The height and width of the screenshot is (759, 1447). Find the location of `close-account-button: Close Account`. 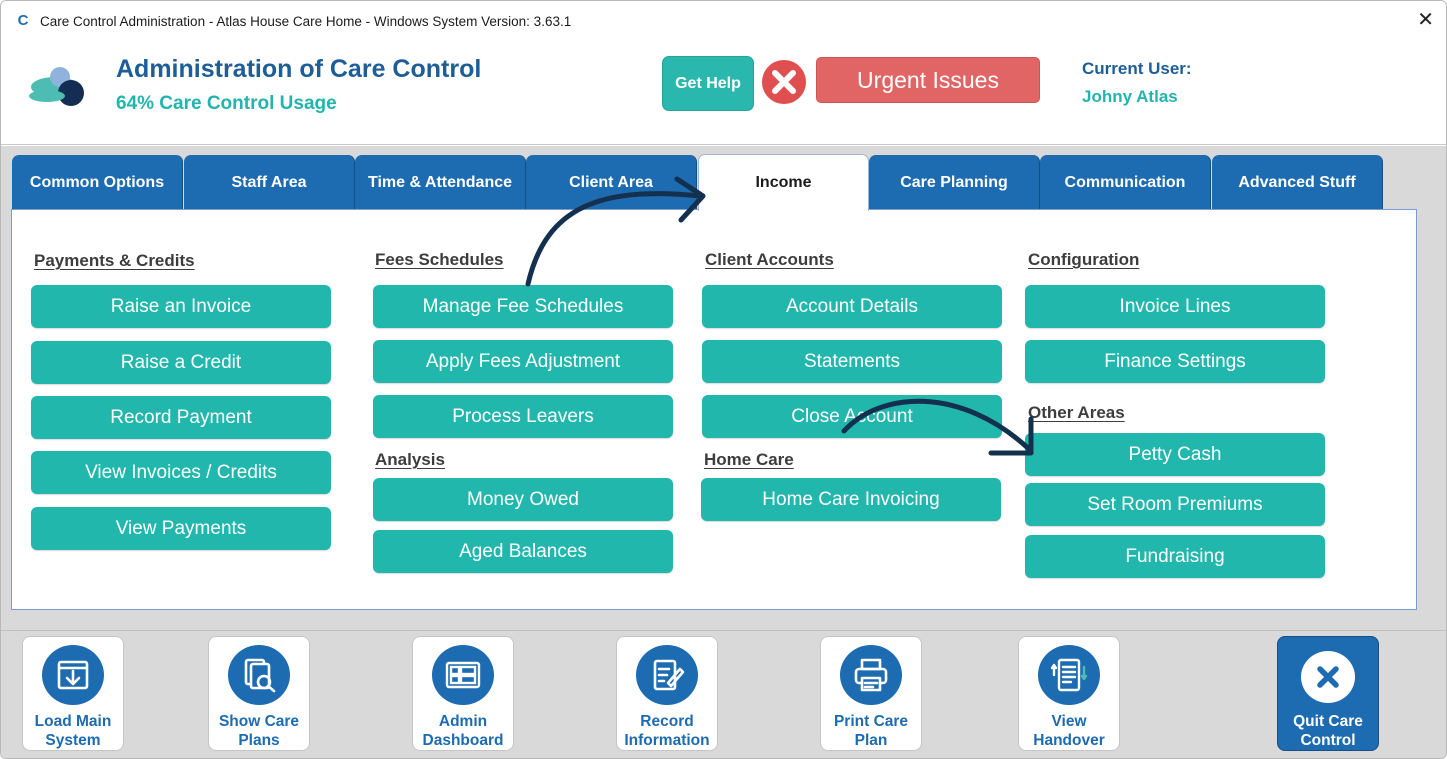

close-account-button: Close Account is located at coordinates (852, 416).